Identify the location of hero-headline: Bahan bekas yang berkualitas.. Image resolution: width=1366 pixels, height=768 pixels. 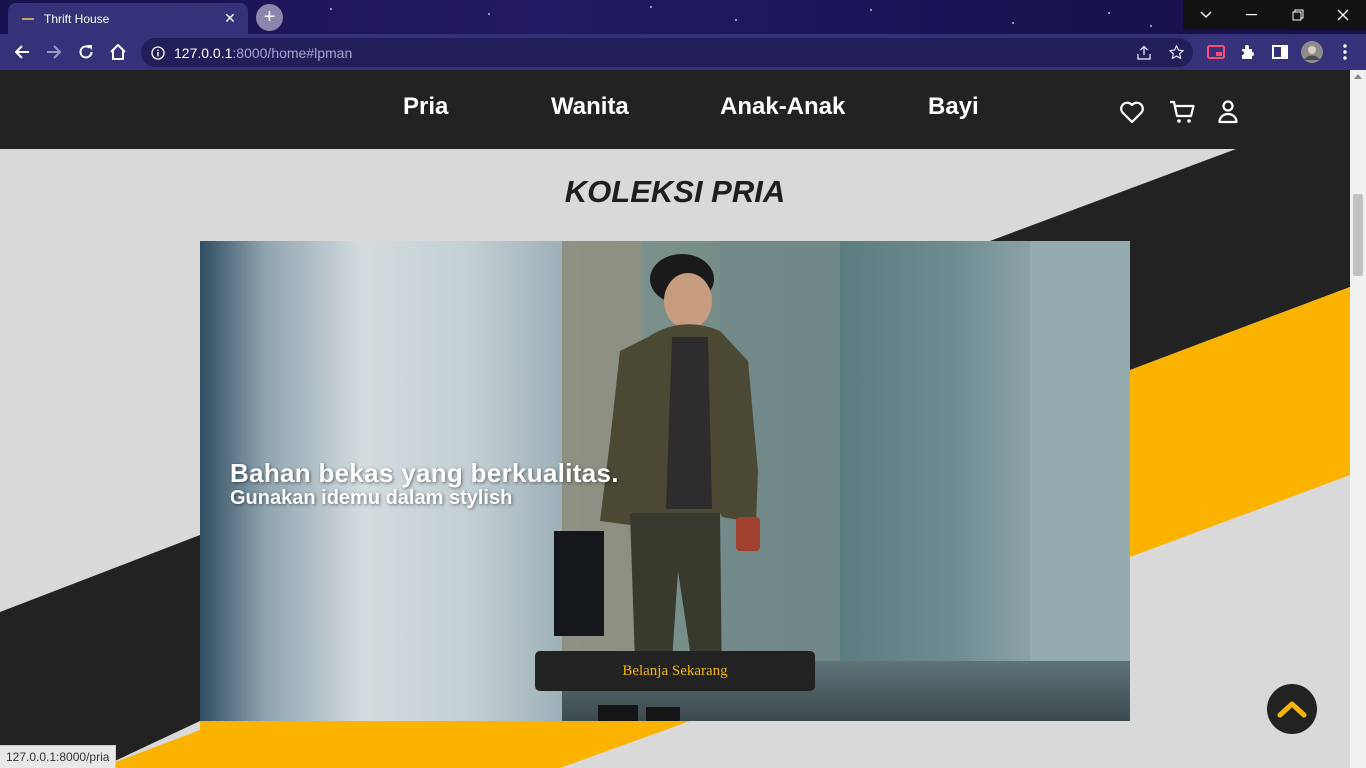
(424, 473).